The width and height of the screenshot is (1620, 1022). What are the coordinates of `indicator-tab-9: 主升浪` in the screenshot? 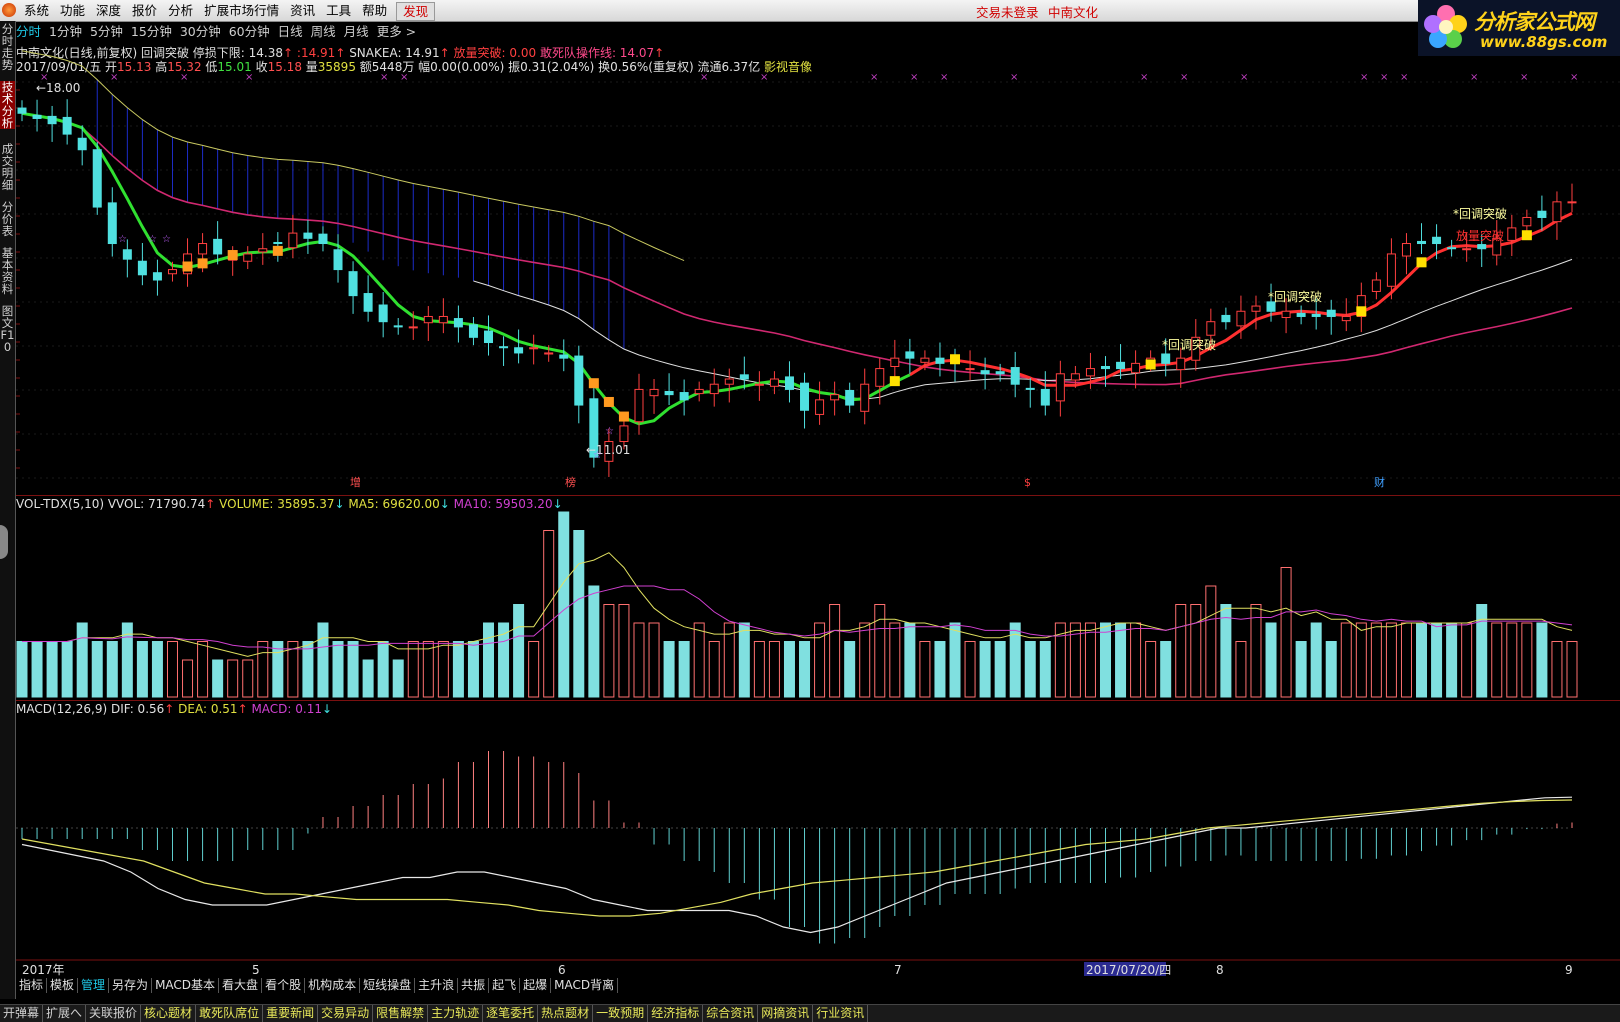 It's located at (437, 985).